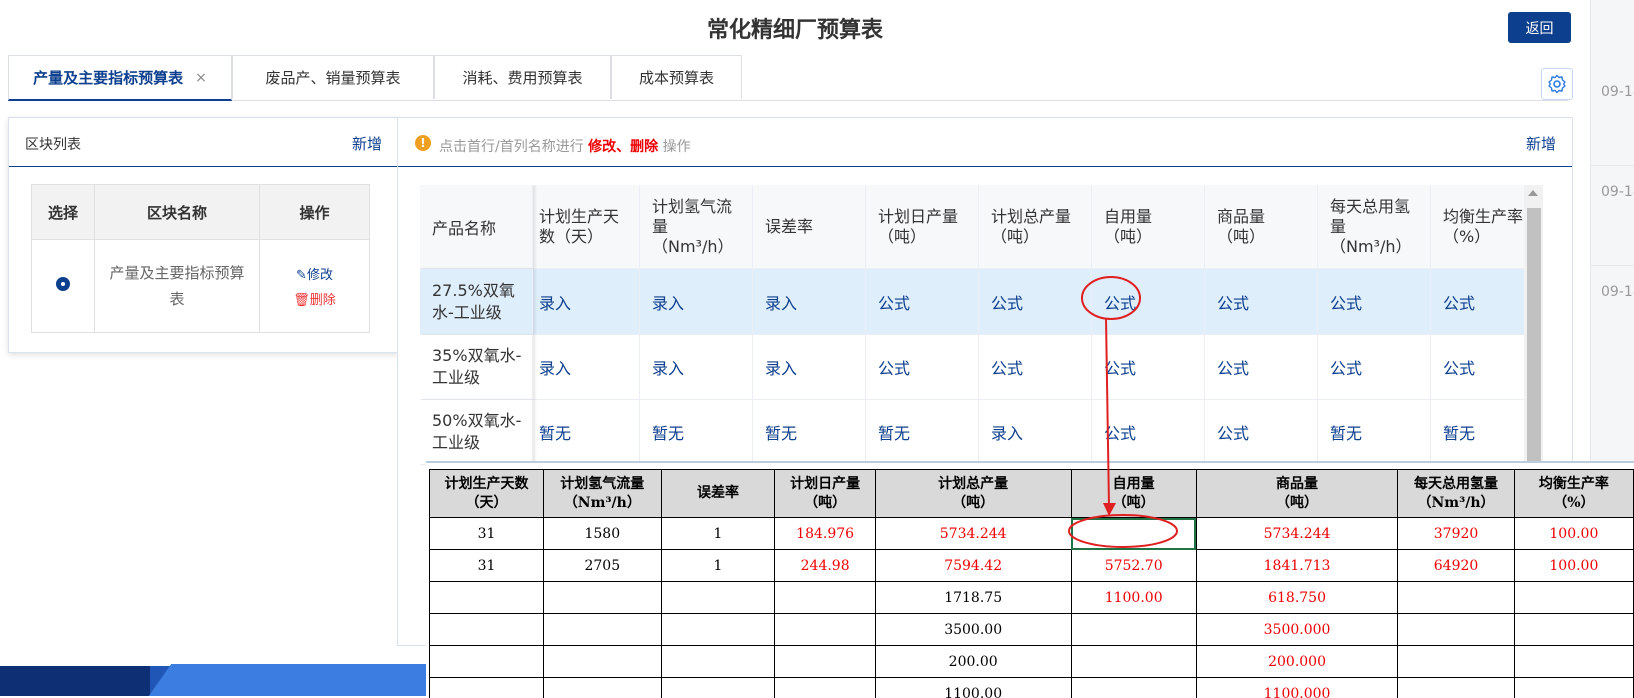 The image size is (1634, 698). Describe the element at coordinates (1148, 227) in the screenshot. I see `column-header: 自用量 （吨）` at that location.